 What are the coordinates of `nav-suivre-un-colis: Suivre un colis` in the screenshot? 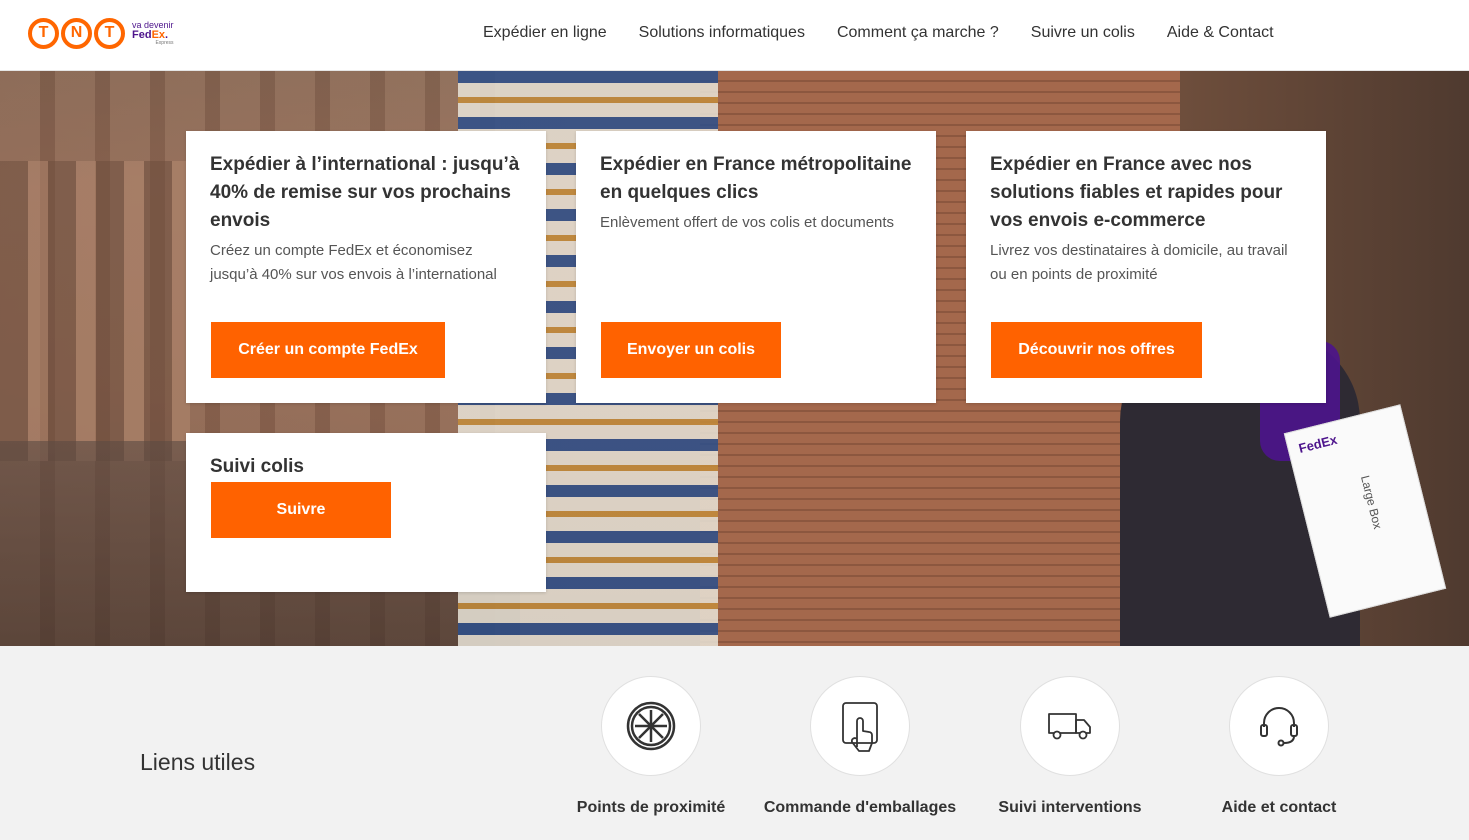 It's located at (1083, 33).